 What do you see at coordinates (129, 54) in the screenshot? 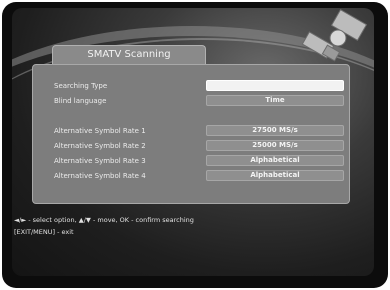
I see `window-title: SMATV Scanning` at bounding box center [129, 54].